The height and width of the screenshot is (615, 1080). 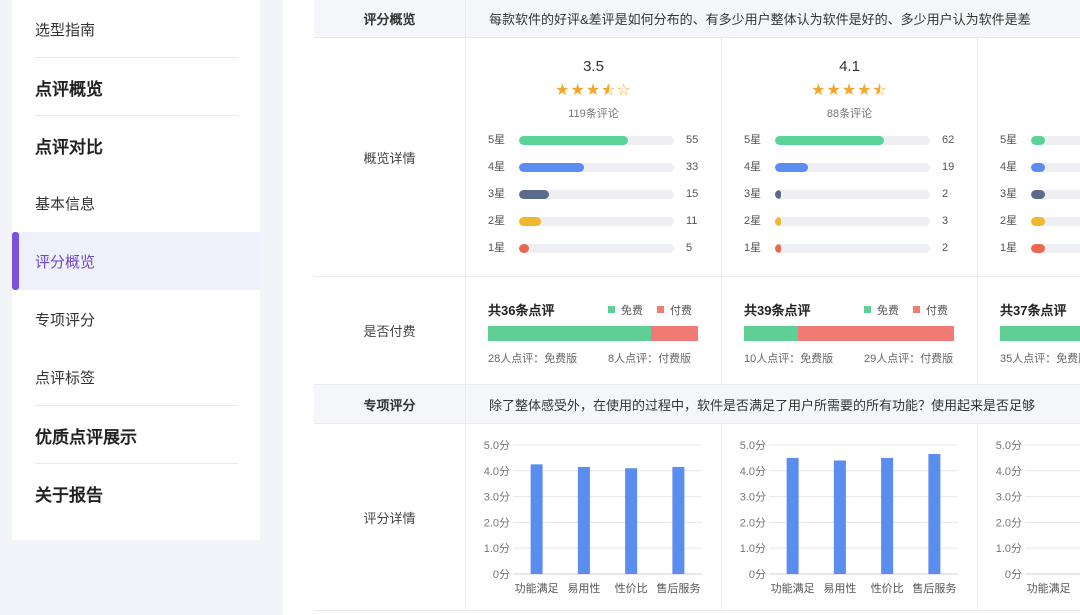 I want to click on nav-item-rating-overview: 评分概览, so click(x=136, y=261).